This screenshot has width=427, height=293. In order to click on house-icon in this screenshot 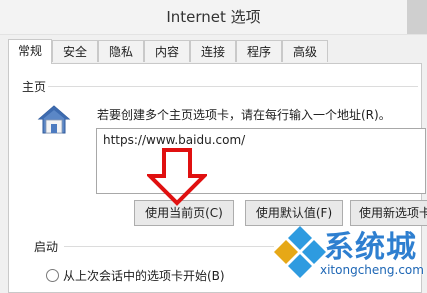, I will do `click(54, 119)`.